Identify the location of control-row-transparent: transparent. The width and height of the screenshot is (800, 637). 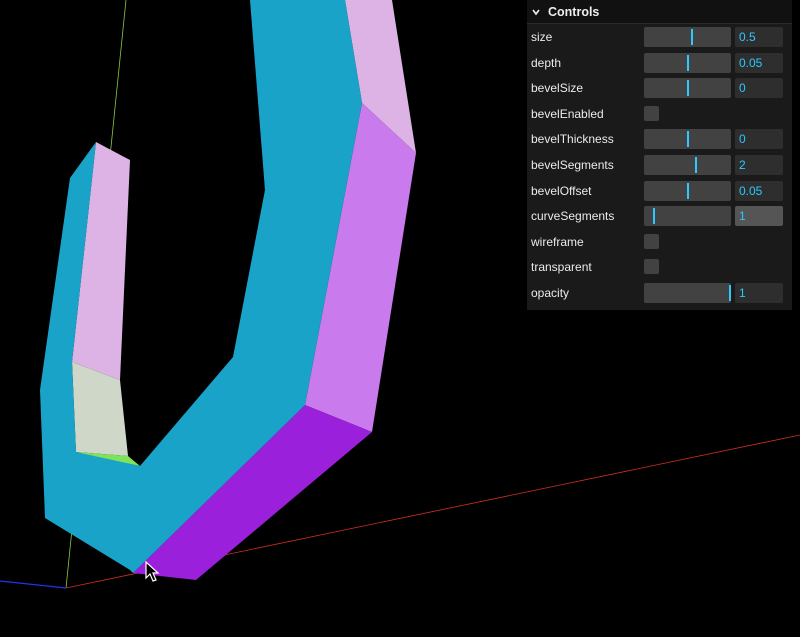
(659, 267).